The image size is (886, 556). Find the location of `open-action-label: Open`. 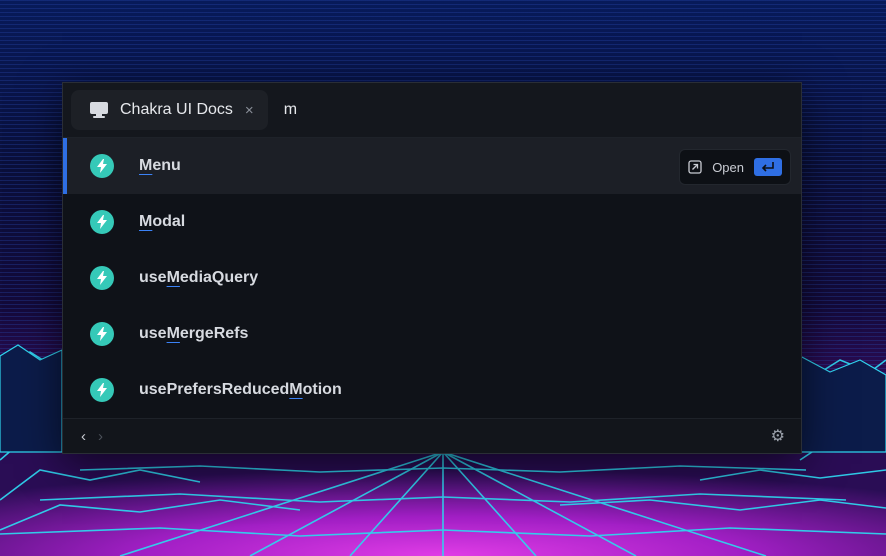

open-action-label: Open is located at coordinates (728, 167).